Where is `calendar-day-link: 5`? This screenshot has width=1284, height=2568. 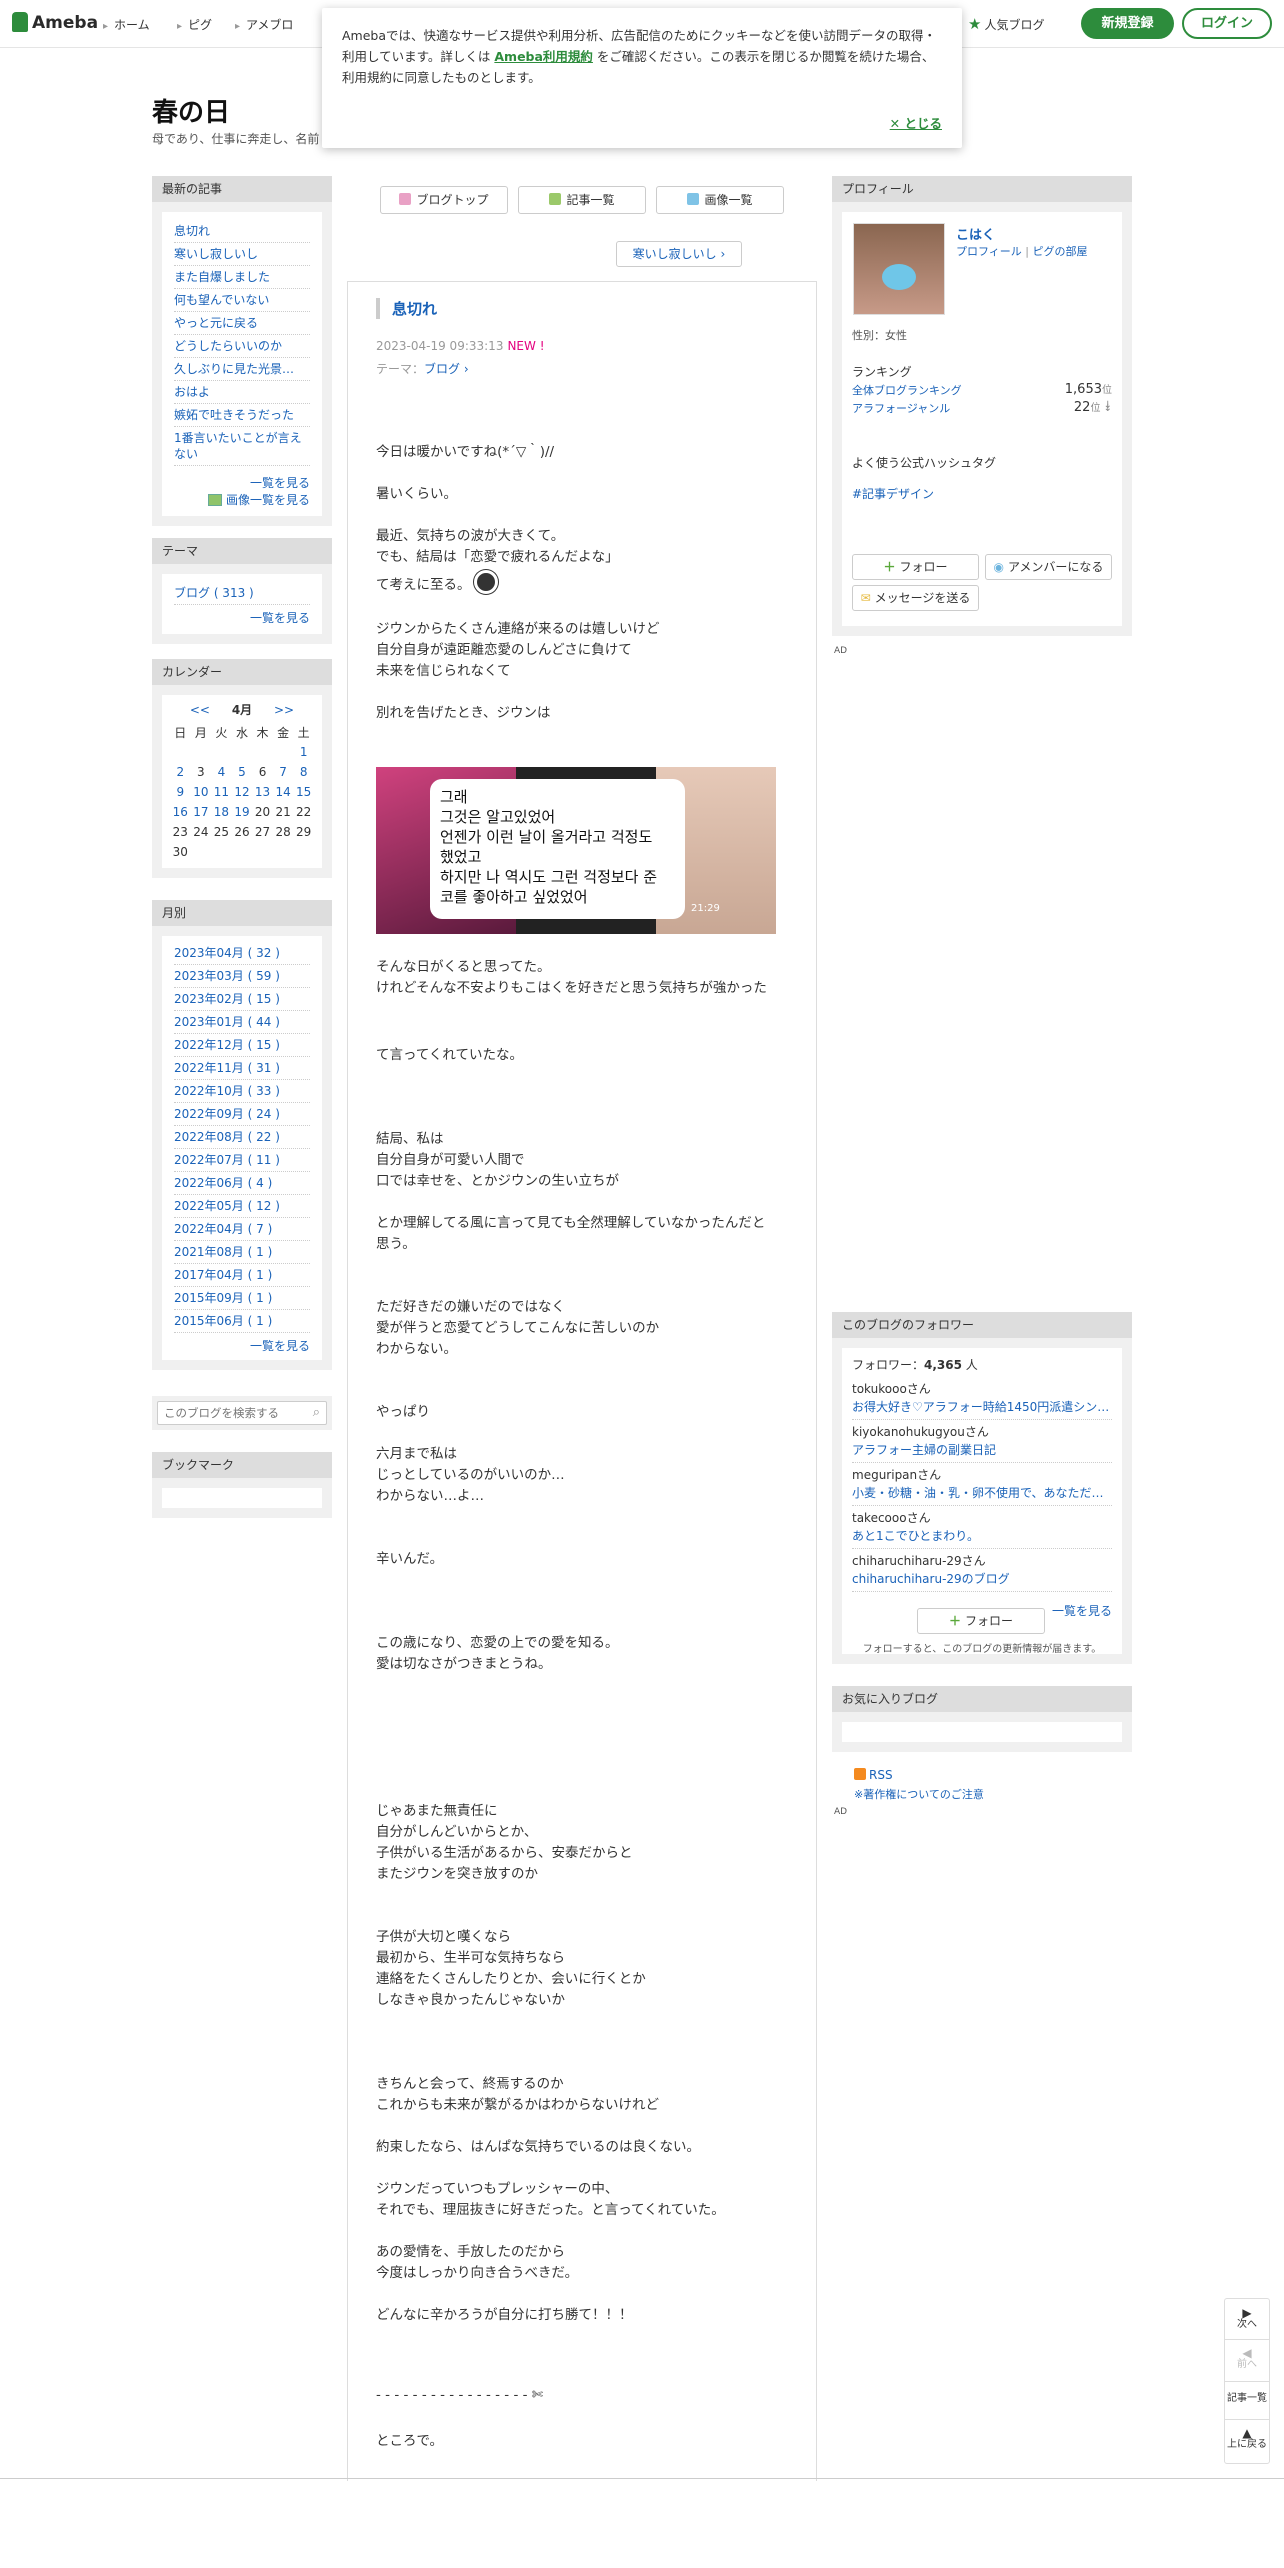
calendar-day-link: 5 is located at coordinates (242, 772).